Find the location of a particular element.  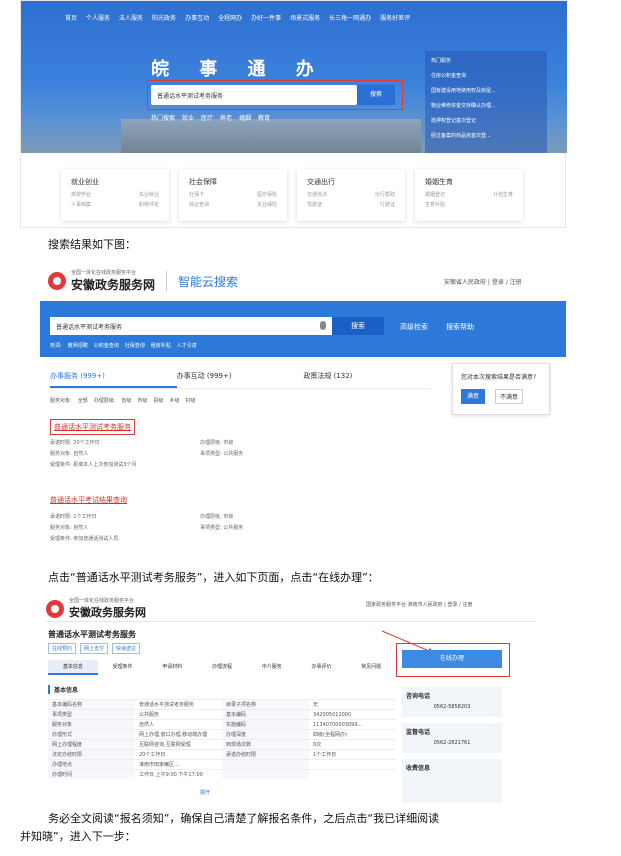

nav-item: 全程网办 is located at coordinates (230, 17).